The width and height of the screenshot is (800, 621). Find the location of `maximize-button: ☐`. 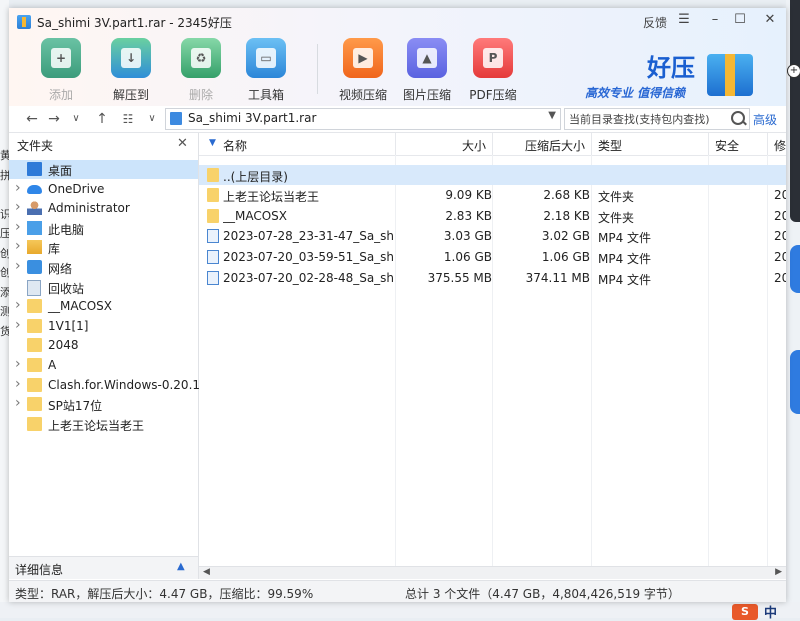

maximize-button: ☐ is located at coordinates (740, 20).